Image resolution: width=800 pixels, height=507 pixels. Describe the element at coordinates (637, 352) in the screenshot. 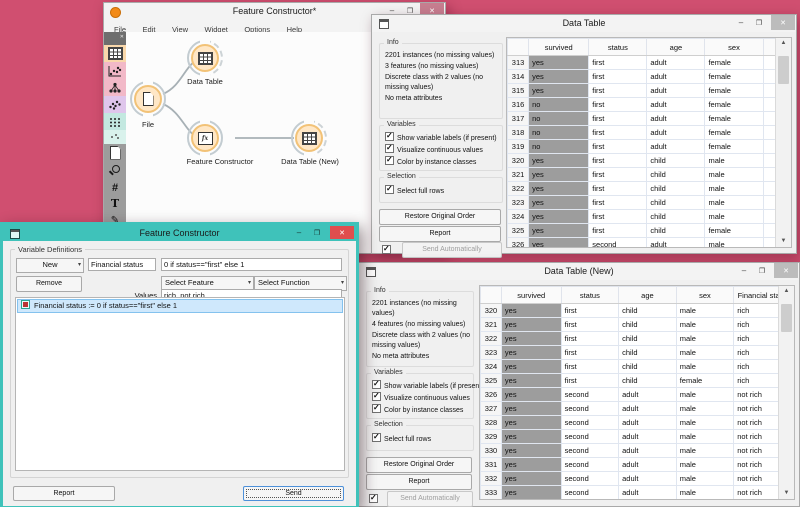

I see `table-row: 323 yes first child male rich` at that location.